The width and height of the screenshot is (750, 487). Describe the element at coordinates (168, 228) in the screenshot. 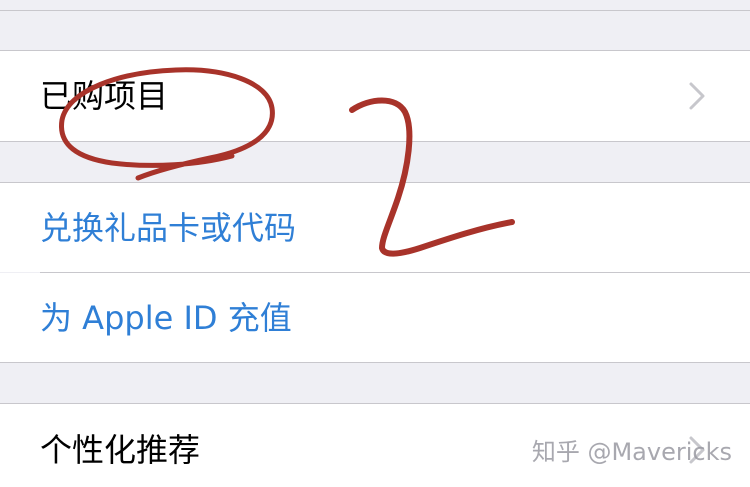

I see `redeem-gift-card-link: 兑换礼品卡或代码` at that location.